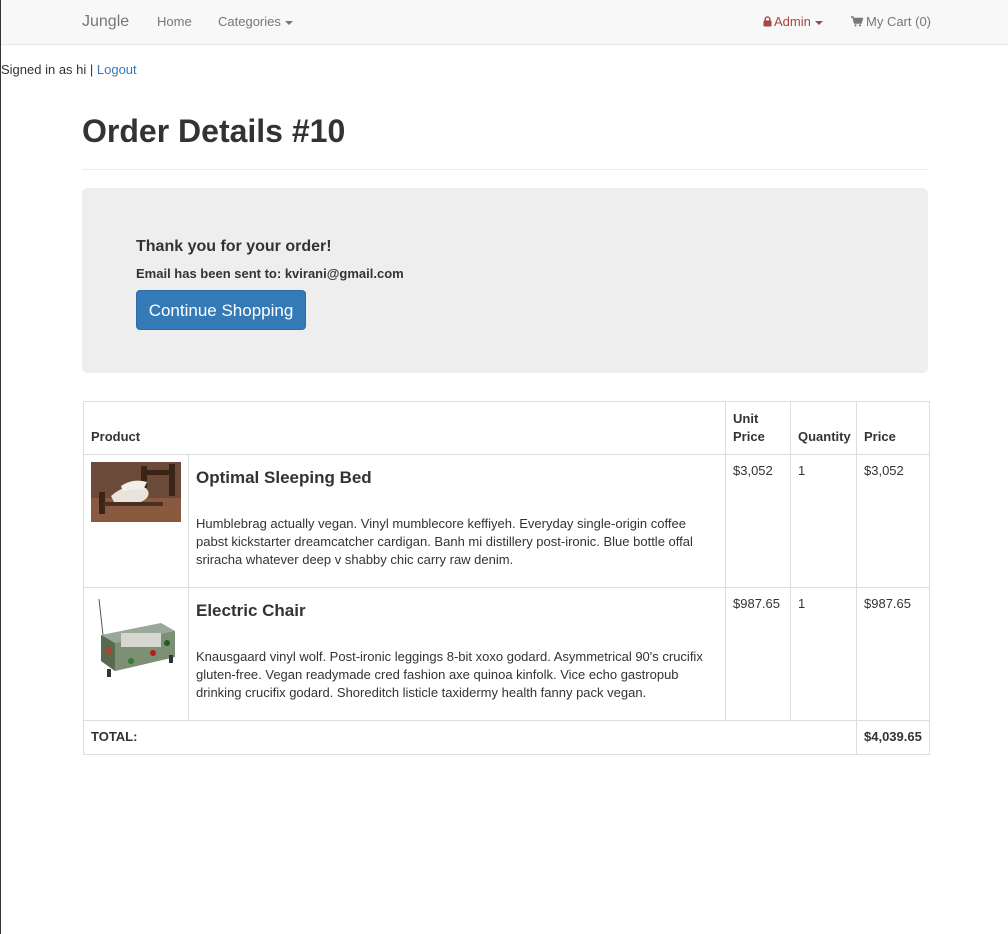 The width and height of the screenshot is (1008, 934). I want to click on nav-admin-label: Admin, so click(792, 21).